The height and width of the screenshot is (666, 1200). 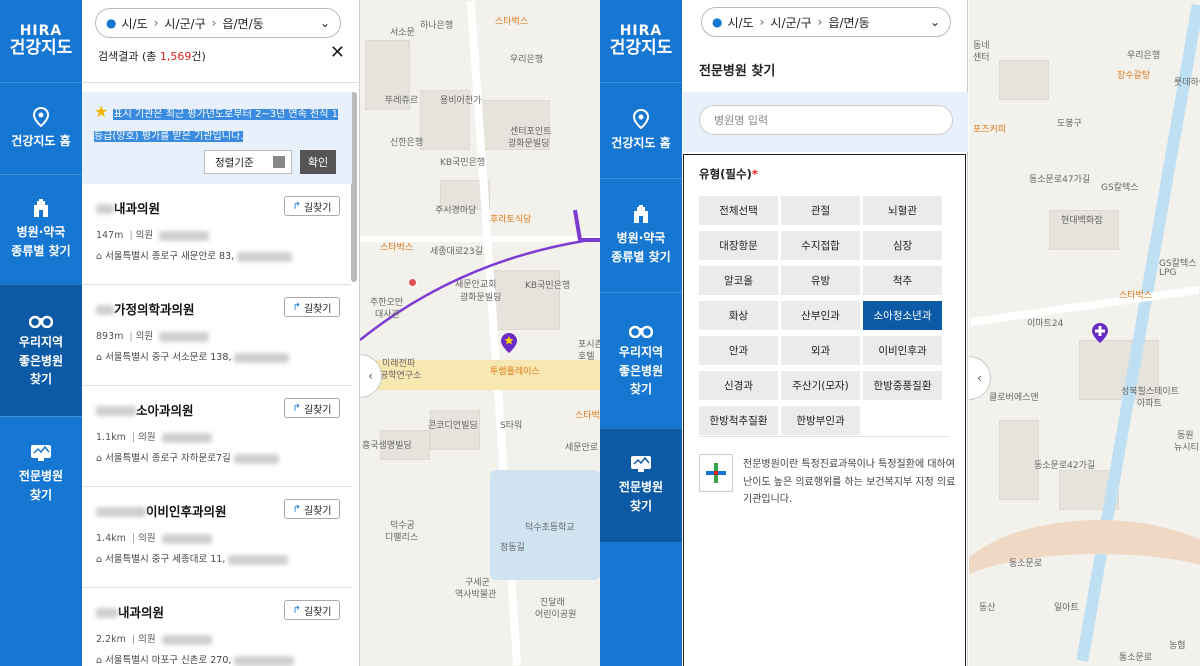 What do you see at coordinates (1177, 646) in the screenshot?
I see `map-label: 농협` at bounding box center [1177, 646].